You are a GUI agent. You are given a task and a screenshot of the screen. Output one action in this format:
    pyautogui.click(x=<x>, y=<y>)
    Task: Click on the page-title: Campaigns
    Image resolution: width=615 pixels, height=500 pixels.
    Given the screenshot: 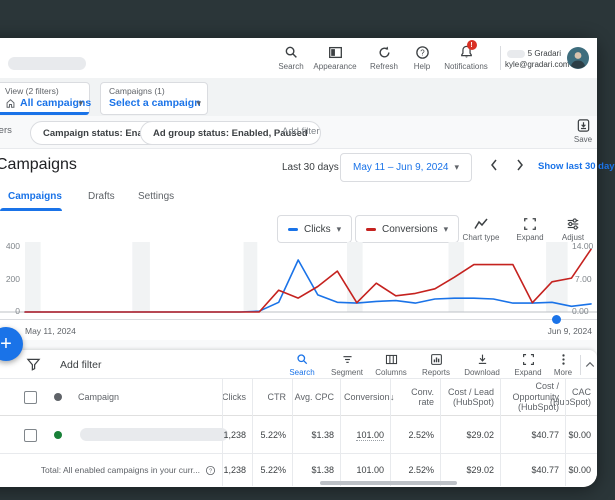 What is the action you would take?
    pyautogui.click(x=38, y=164)
    